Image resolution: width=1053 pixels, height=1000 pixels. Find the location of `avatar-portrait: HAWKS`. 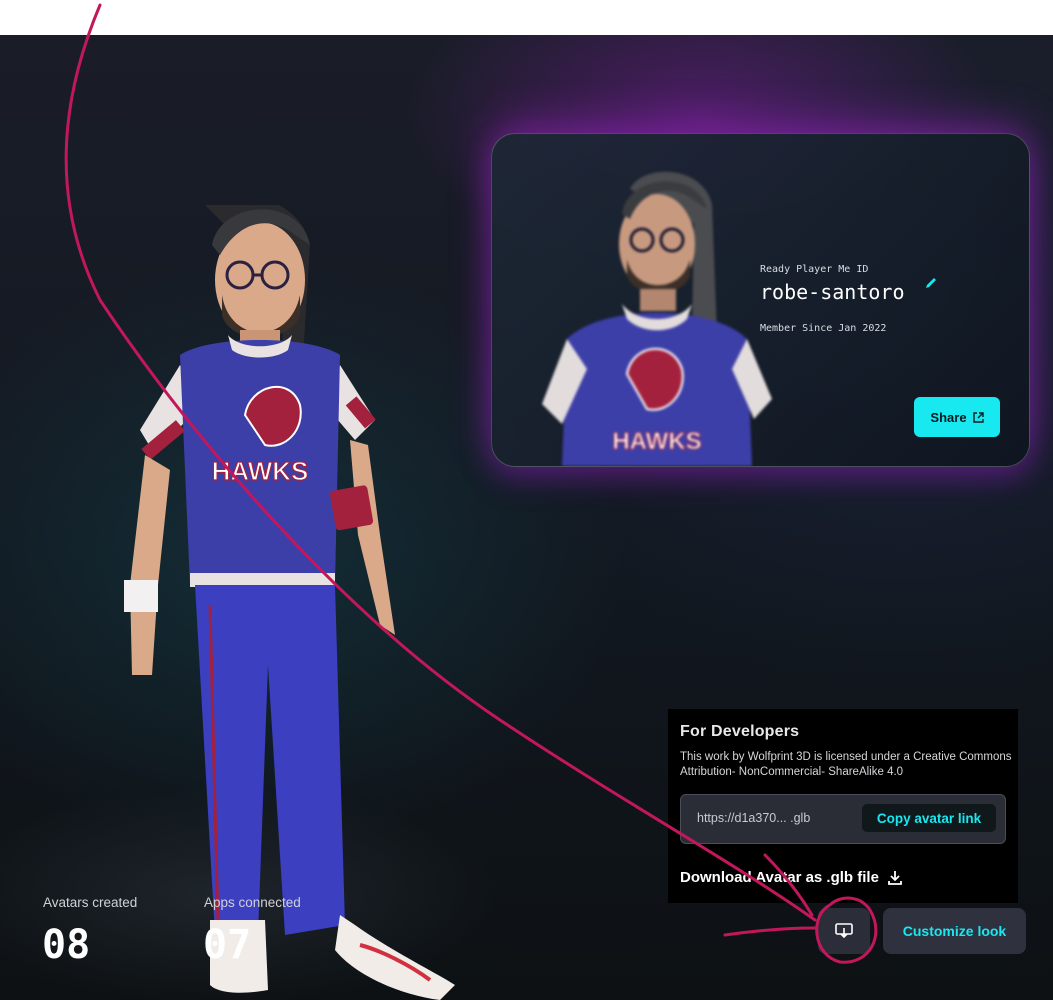

avatar-portrait: HAWKS is located at coordinates (657, 318).